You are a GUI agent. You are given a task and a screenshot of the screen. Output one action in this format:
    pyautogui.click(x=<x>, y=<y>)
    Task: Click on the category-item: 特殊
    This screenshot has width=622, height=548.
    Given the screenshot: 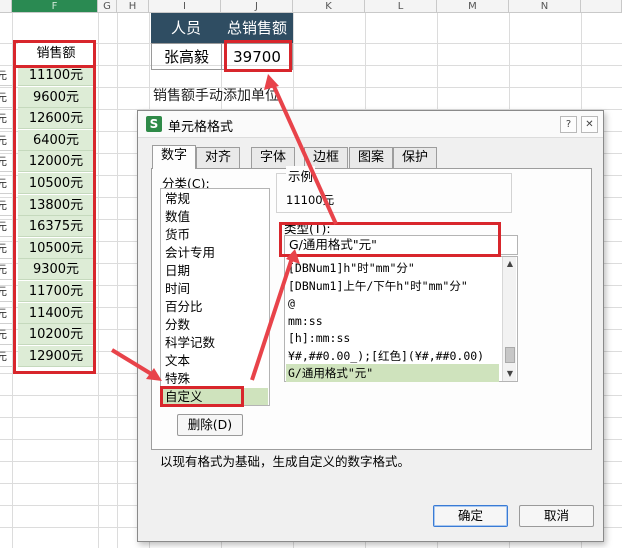 What is the action you would take?
    pyautogui.click(x=215, y=379)
    